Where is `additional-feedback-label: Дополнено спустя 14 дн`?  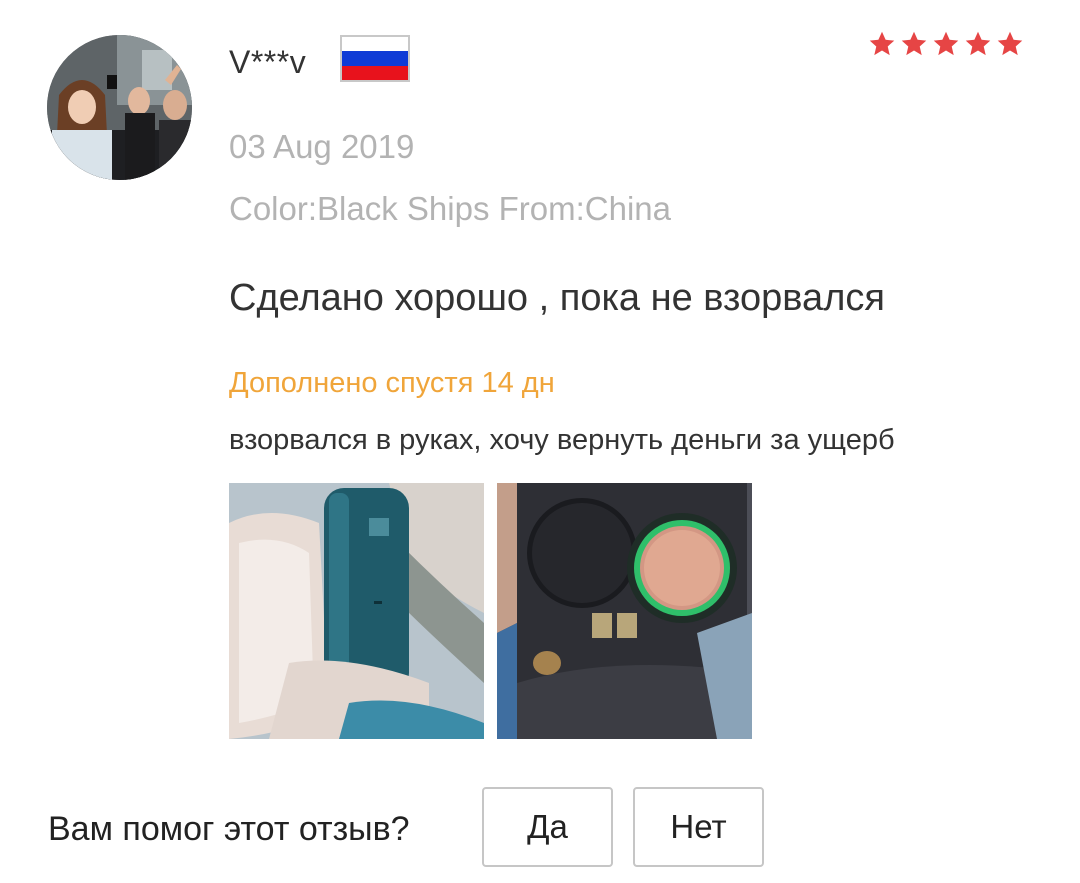
additional-feedback-label: Дополнено спустя 14 дн is located at coordinates (392, 383).